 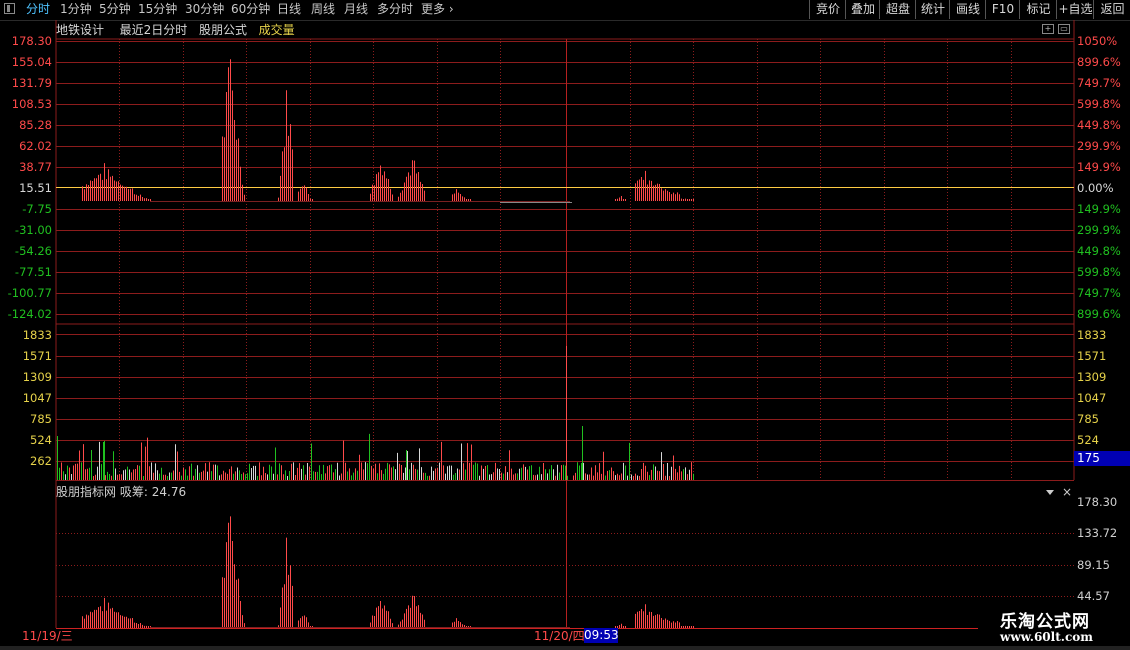 I want to click on price-tick: 108.53, so click(x=31, y=104).